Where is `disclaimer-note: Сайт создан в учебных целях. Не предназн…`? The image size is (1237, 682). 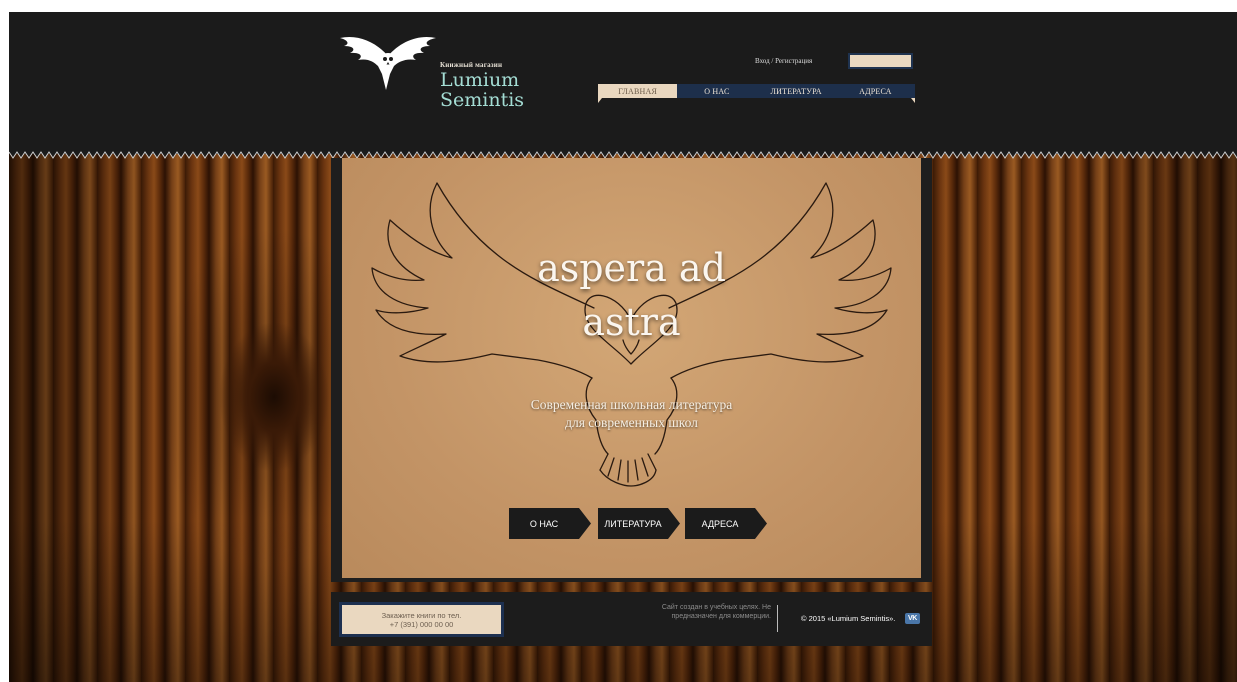 disclaimer-note: Сайт создан в учебных целях. Не предназн… is located at coordinates (701, 612).